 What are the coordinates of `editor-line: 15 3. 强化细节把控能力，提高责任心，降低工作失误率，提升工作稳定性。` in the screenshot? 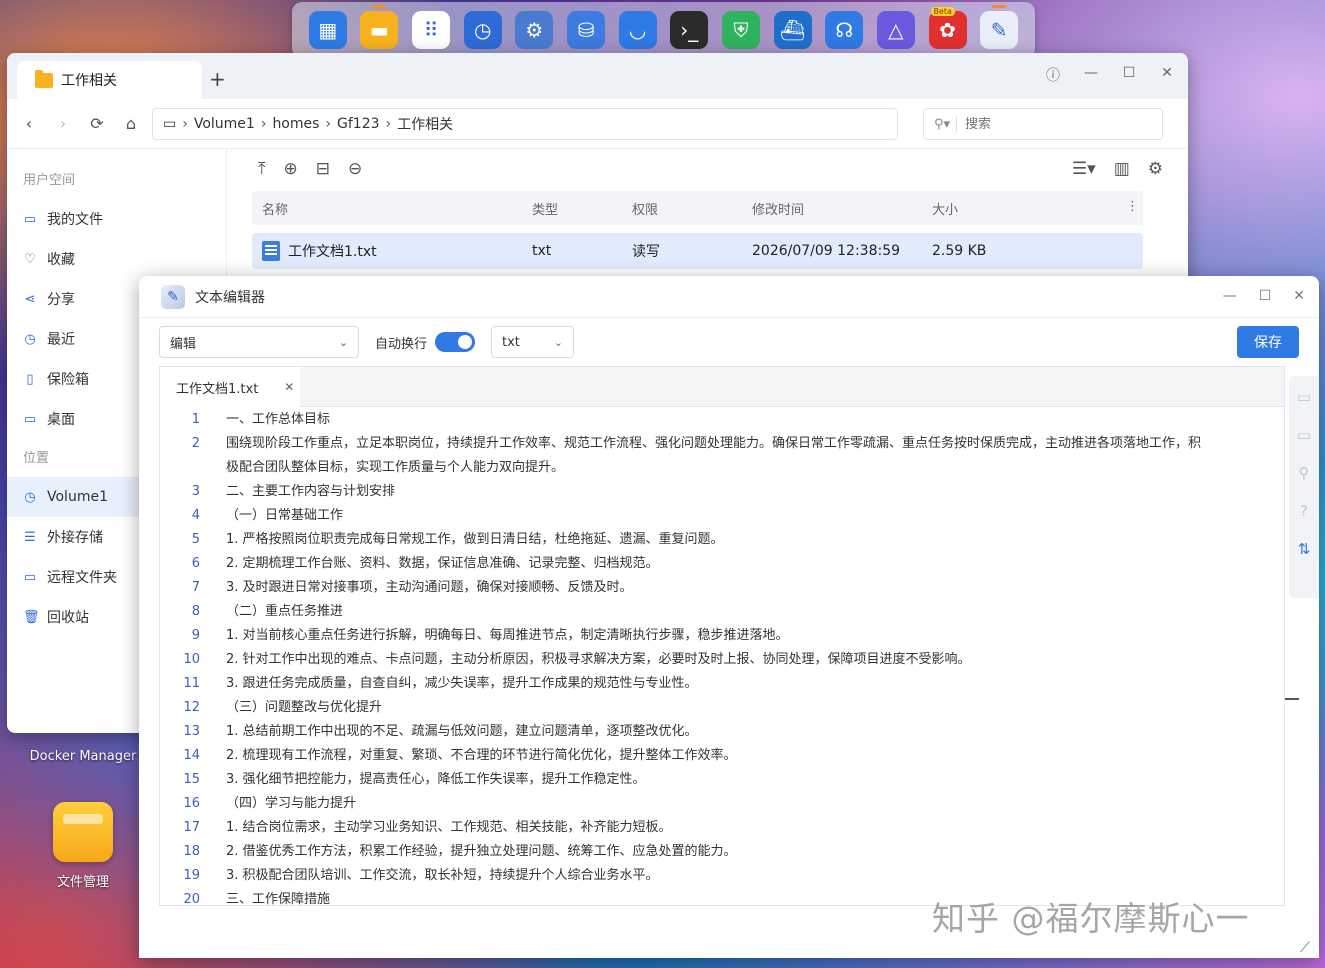 It's located at (722, 780).